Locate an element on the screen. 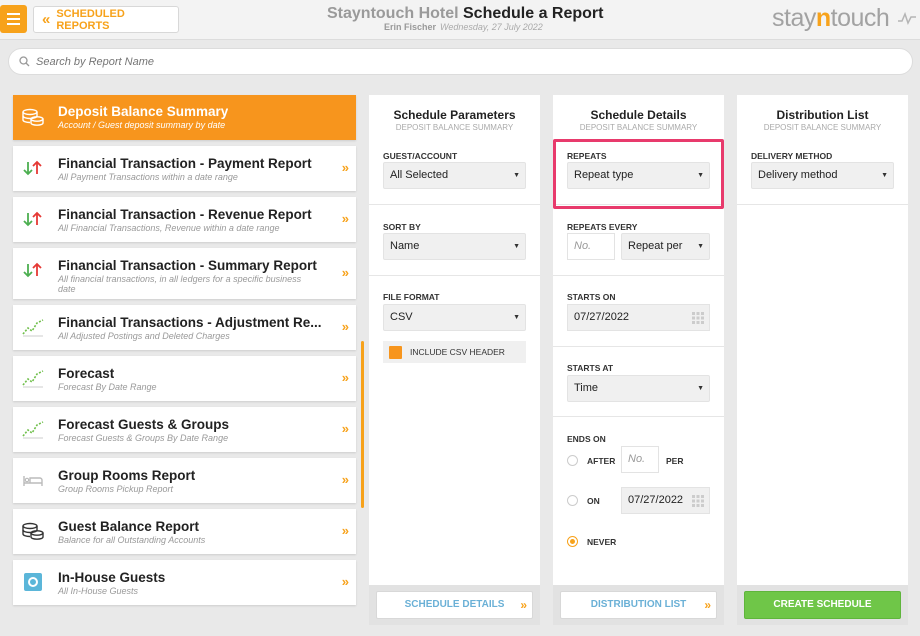 The height and width of the screenshot is (636, 920). create-schedule-button: CREATE SCHEDULE is located at coordinates (822, 605).